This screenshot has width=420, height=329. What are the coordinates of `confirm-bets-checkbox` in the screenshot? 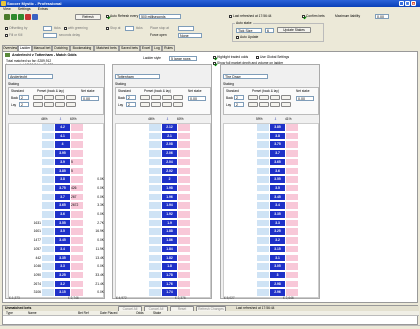 It's located at (303, 16).